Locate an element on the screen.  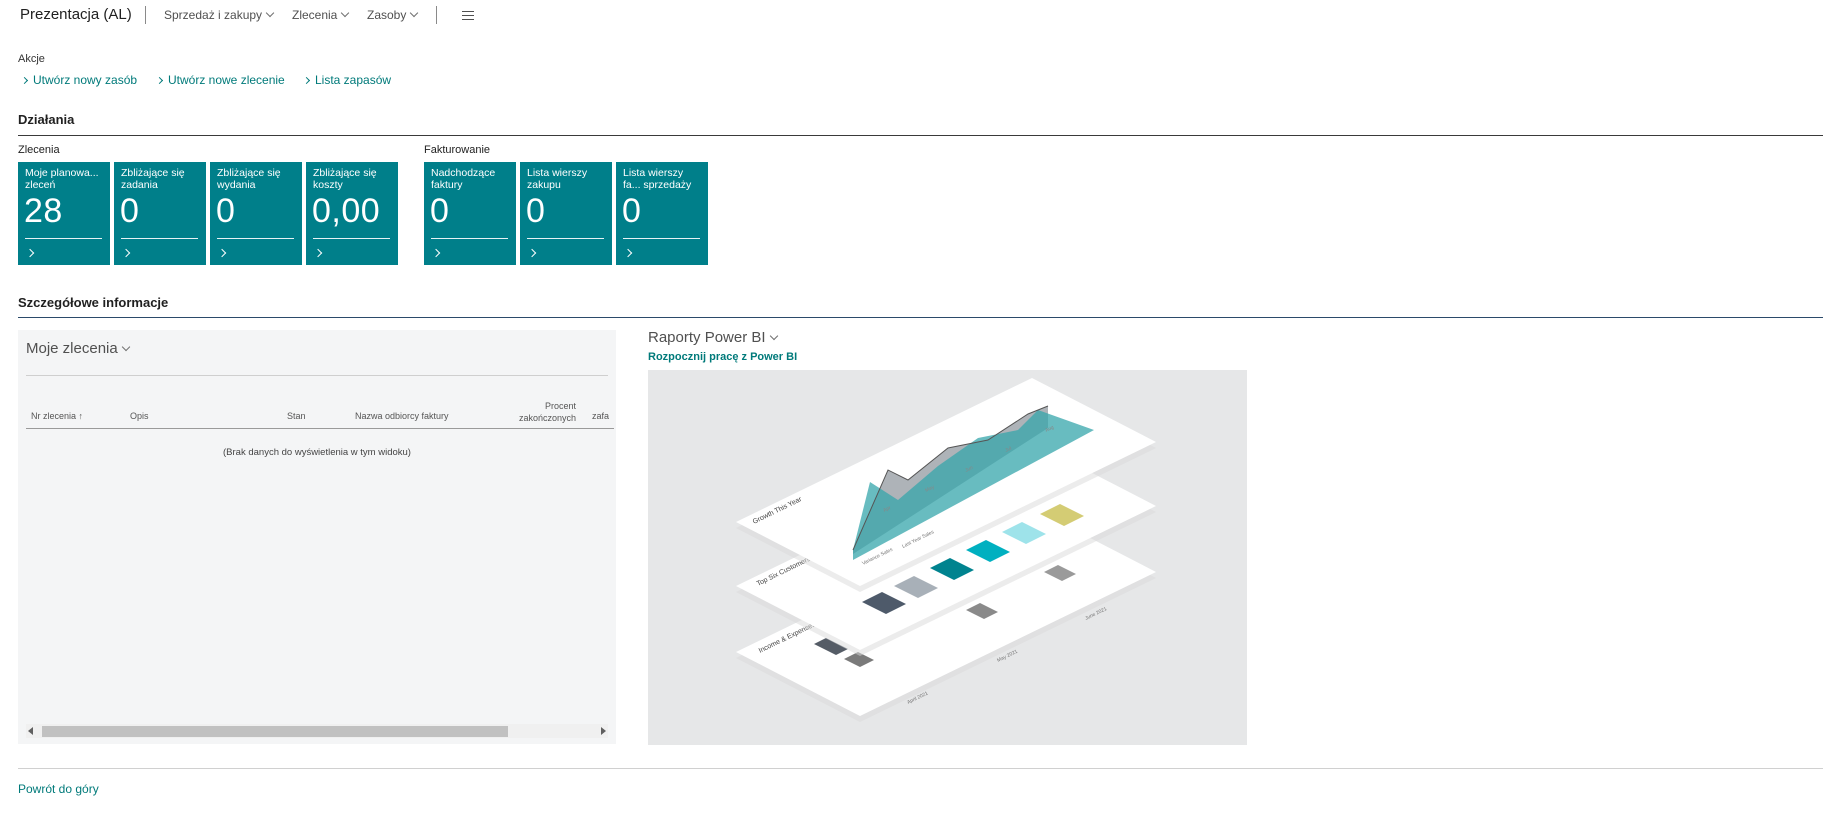
cue-caption: Moje planowa... zleceń is located at coordinates (62, 179).